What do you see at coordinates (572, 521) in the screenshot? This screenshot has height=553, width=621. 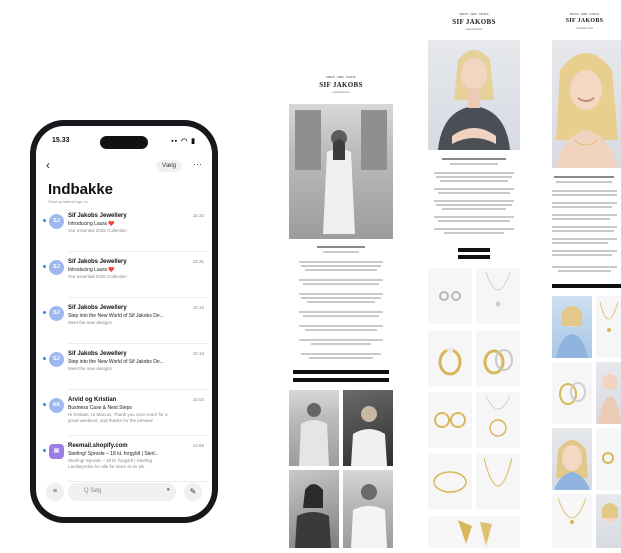 I see `product-necklace` at bounding box center [572, 521].